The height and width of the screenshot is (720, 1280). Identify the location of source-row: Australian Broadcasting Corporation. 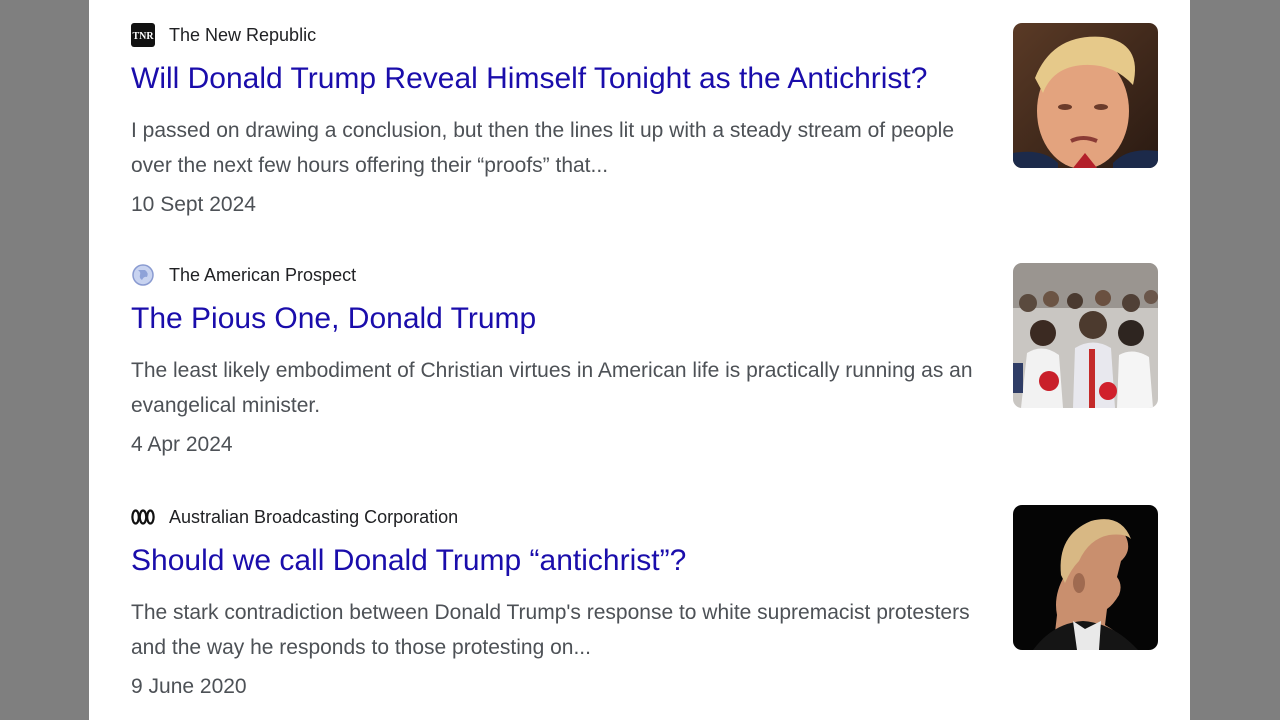
(294, 517).